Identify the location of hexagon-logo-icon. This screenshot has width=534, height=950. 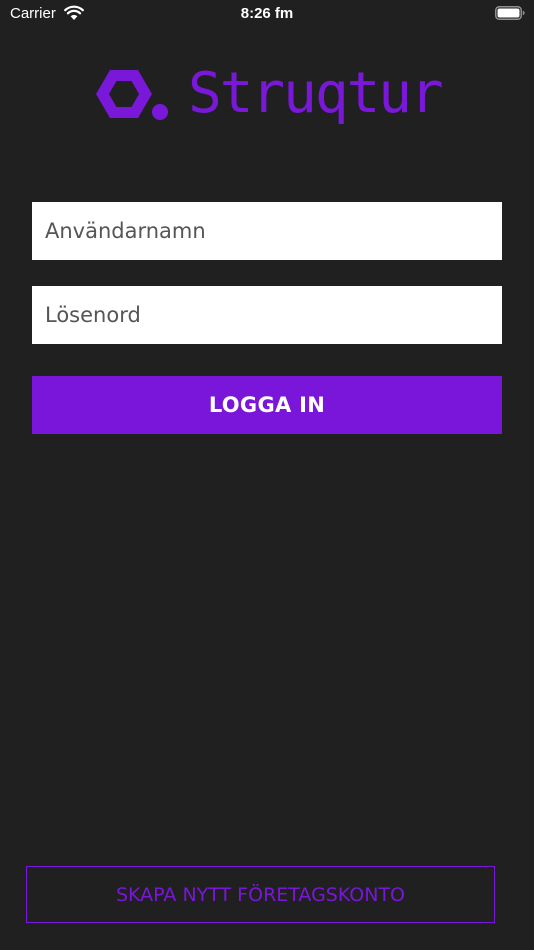
(132, 95).